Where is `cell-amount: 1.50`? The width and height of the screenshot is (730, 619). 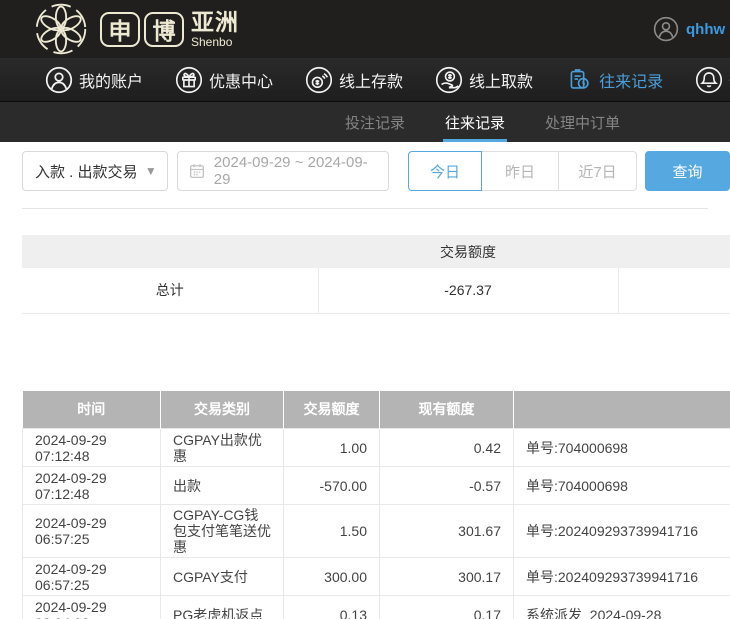 cell-amount: 1.50 is located at coordinates (331, 531).